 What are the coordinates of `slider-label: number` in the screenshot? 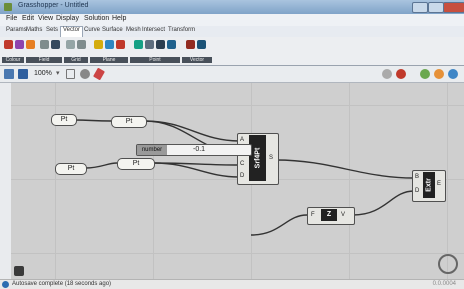 It's located at (152, 150).